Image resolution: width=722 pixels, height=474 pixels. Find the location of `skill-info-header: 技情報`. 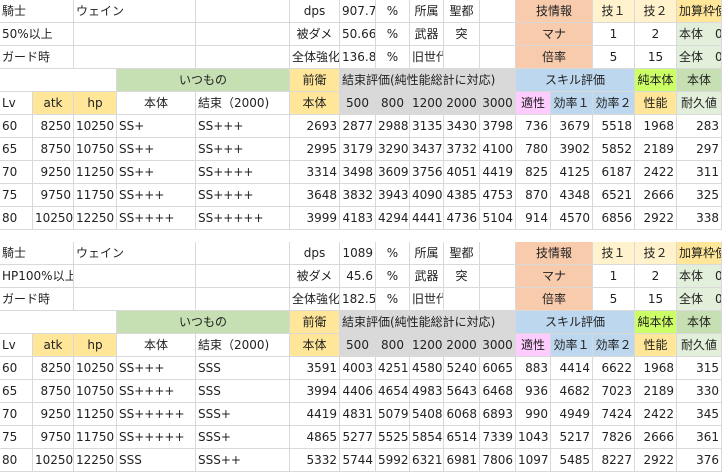

skill-info-header: 技情報 is located at coordinates (554, 253).